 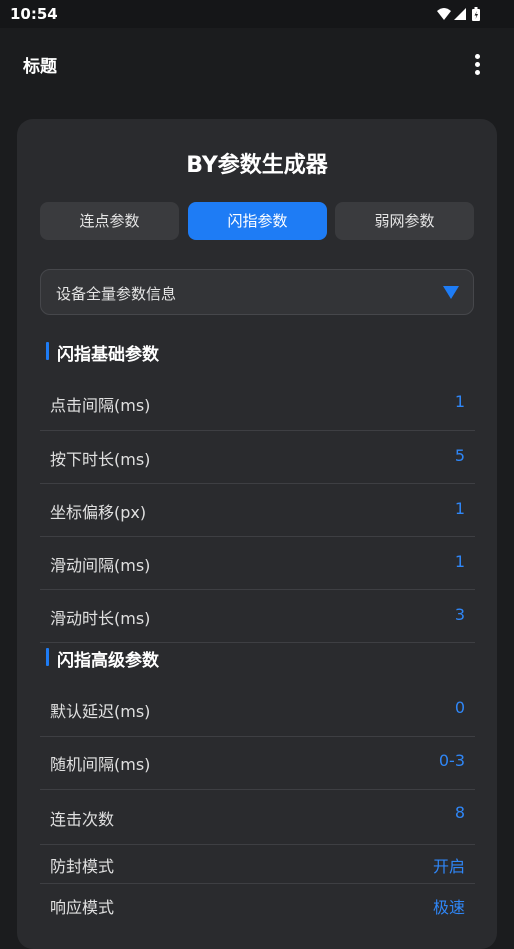 I want to click on more-vert-icon, so click(x=477, y=65).